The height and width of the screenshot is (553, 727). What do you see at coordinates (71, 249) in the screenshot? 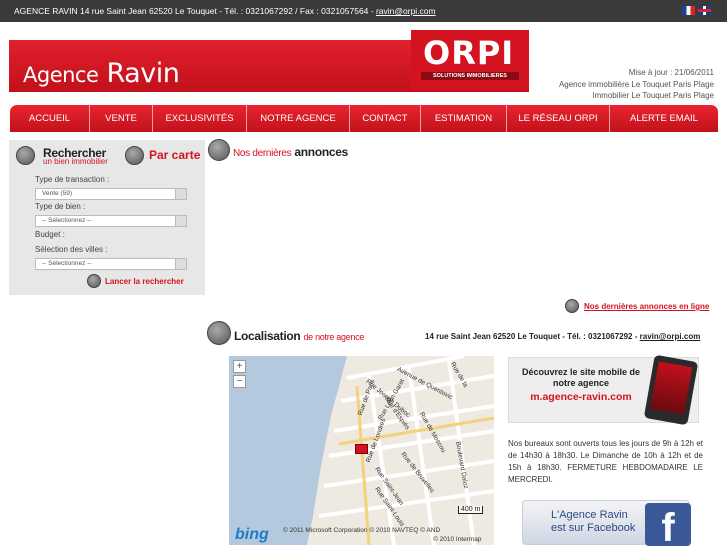
I see `cities-label: Sélection des villes :` at bounding box center [71, 249].